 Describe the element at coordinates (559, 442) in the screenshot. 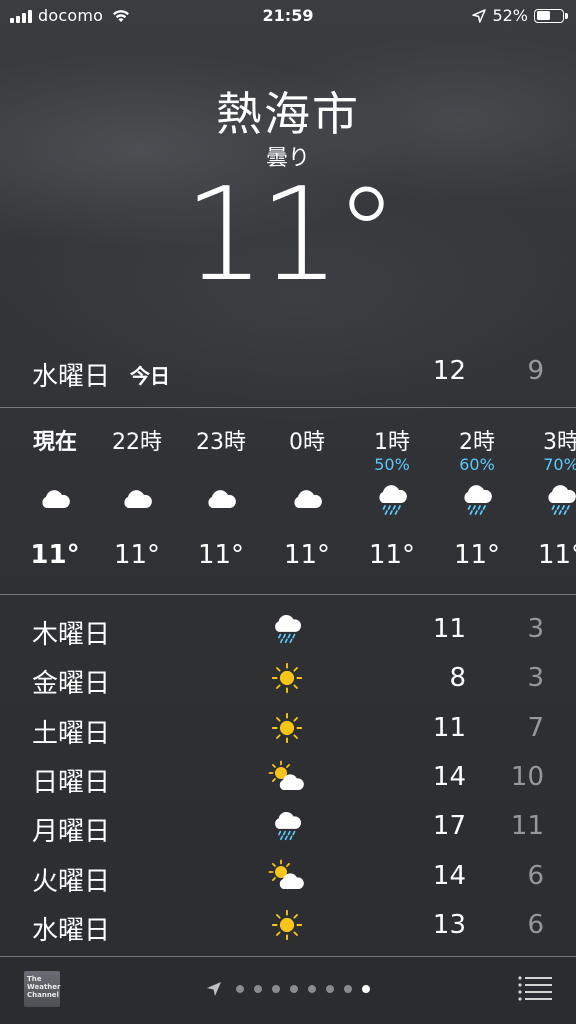

I see `hour-time: 3時` at that location.